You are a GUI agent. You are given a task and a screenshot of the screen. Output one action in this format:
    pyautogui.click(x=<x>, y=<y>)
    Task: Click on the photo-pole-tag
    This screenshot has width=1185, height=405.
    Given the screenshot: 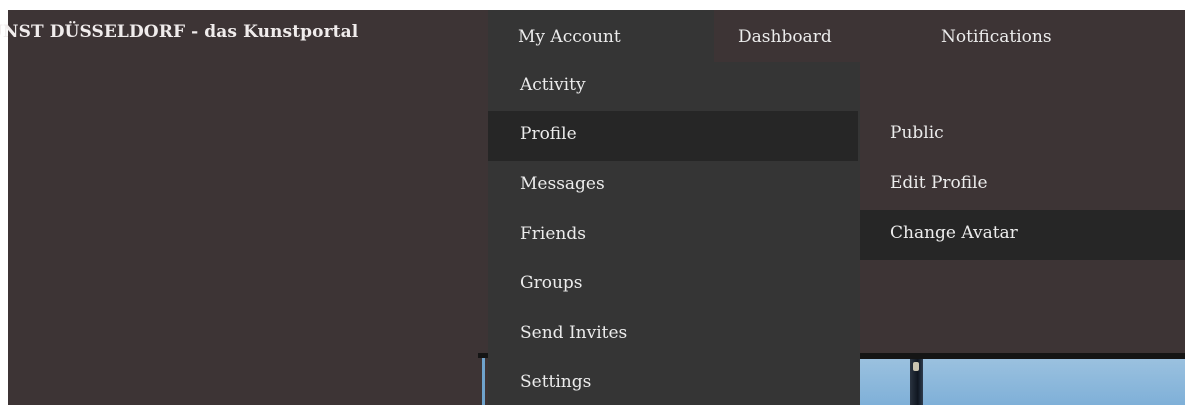 What is the action you would take?
    pyautogui.click(x=916, y=366)
    